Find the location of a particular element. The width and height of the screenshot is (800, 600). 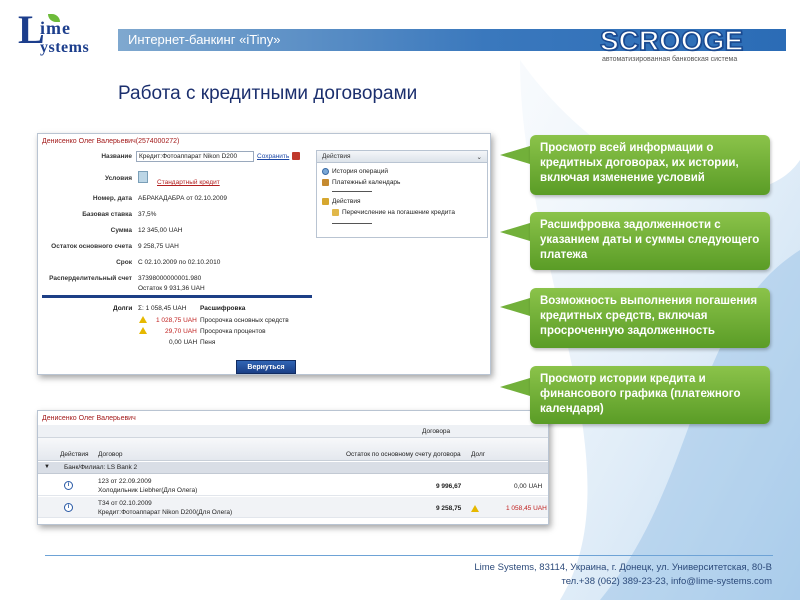

action-repay: Перечисление на погашение кредита is located at coordinates (398, 212).